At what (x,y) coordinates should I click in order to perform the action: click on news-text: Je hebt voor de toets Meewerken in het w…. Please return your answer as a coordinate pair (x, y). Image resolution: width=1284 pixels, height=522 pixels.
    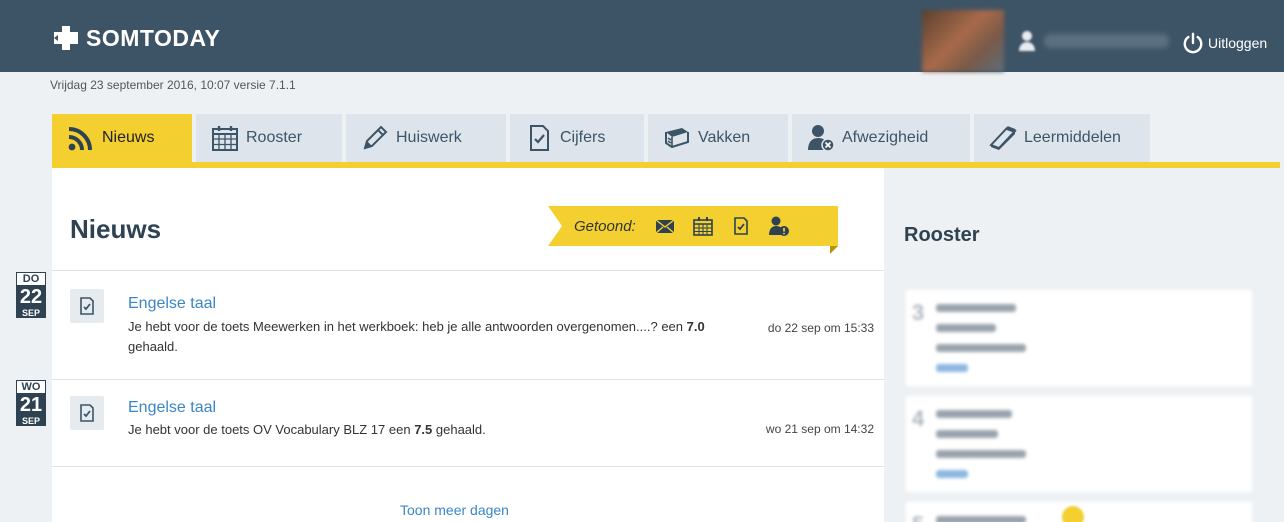
    Looking at the image, I should click on (428, 337).